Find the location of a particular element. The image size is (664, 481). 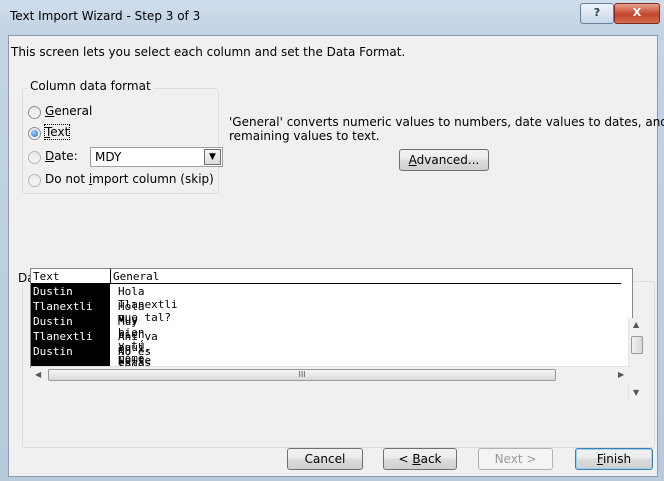

title-bar: Text Import Wizard - Step 3 of 3 ? X is located at coordinates (332, 17).